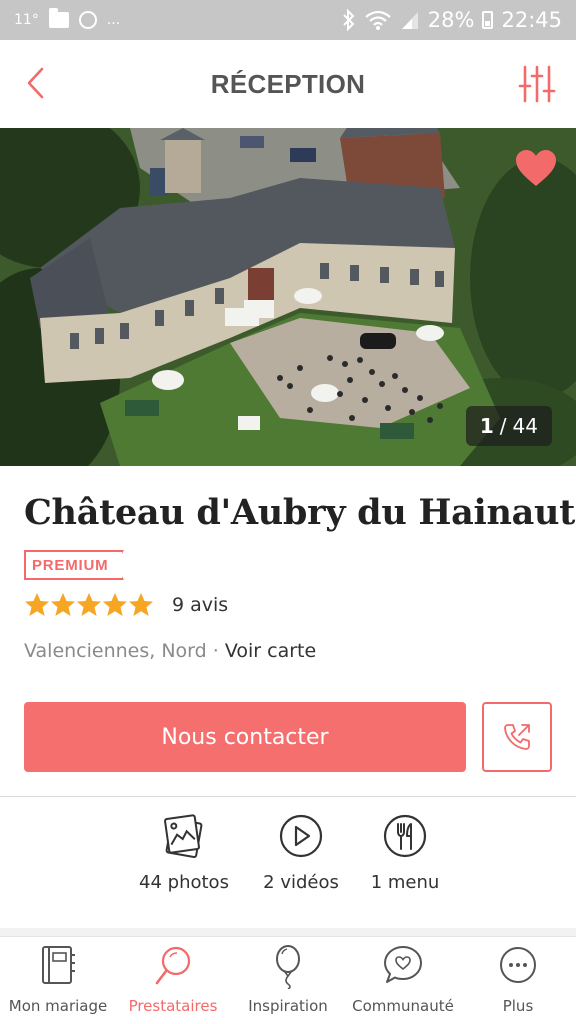 The image size is (576, 1024). Describe the element at coordinates (531, 20) in the screenshot. I see `clock: 22:45` at that location.